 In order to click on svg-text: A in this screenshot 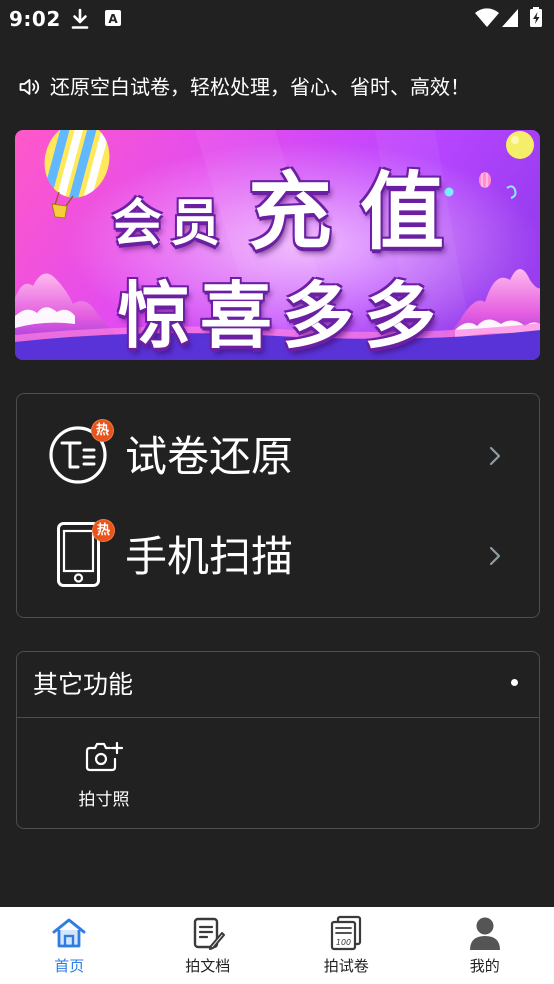, I will do `click(113, 19)`.